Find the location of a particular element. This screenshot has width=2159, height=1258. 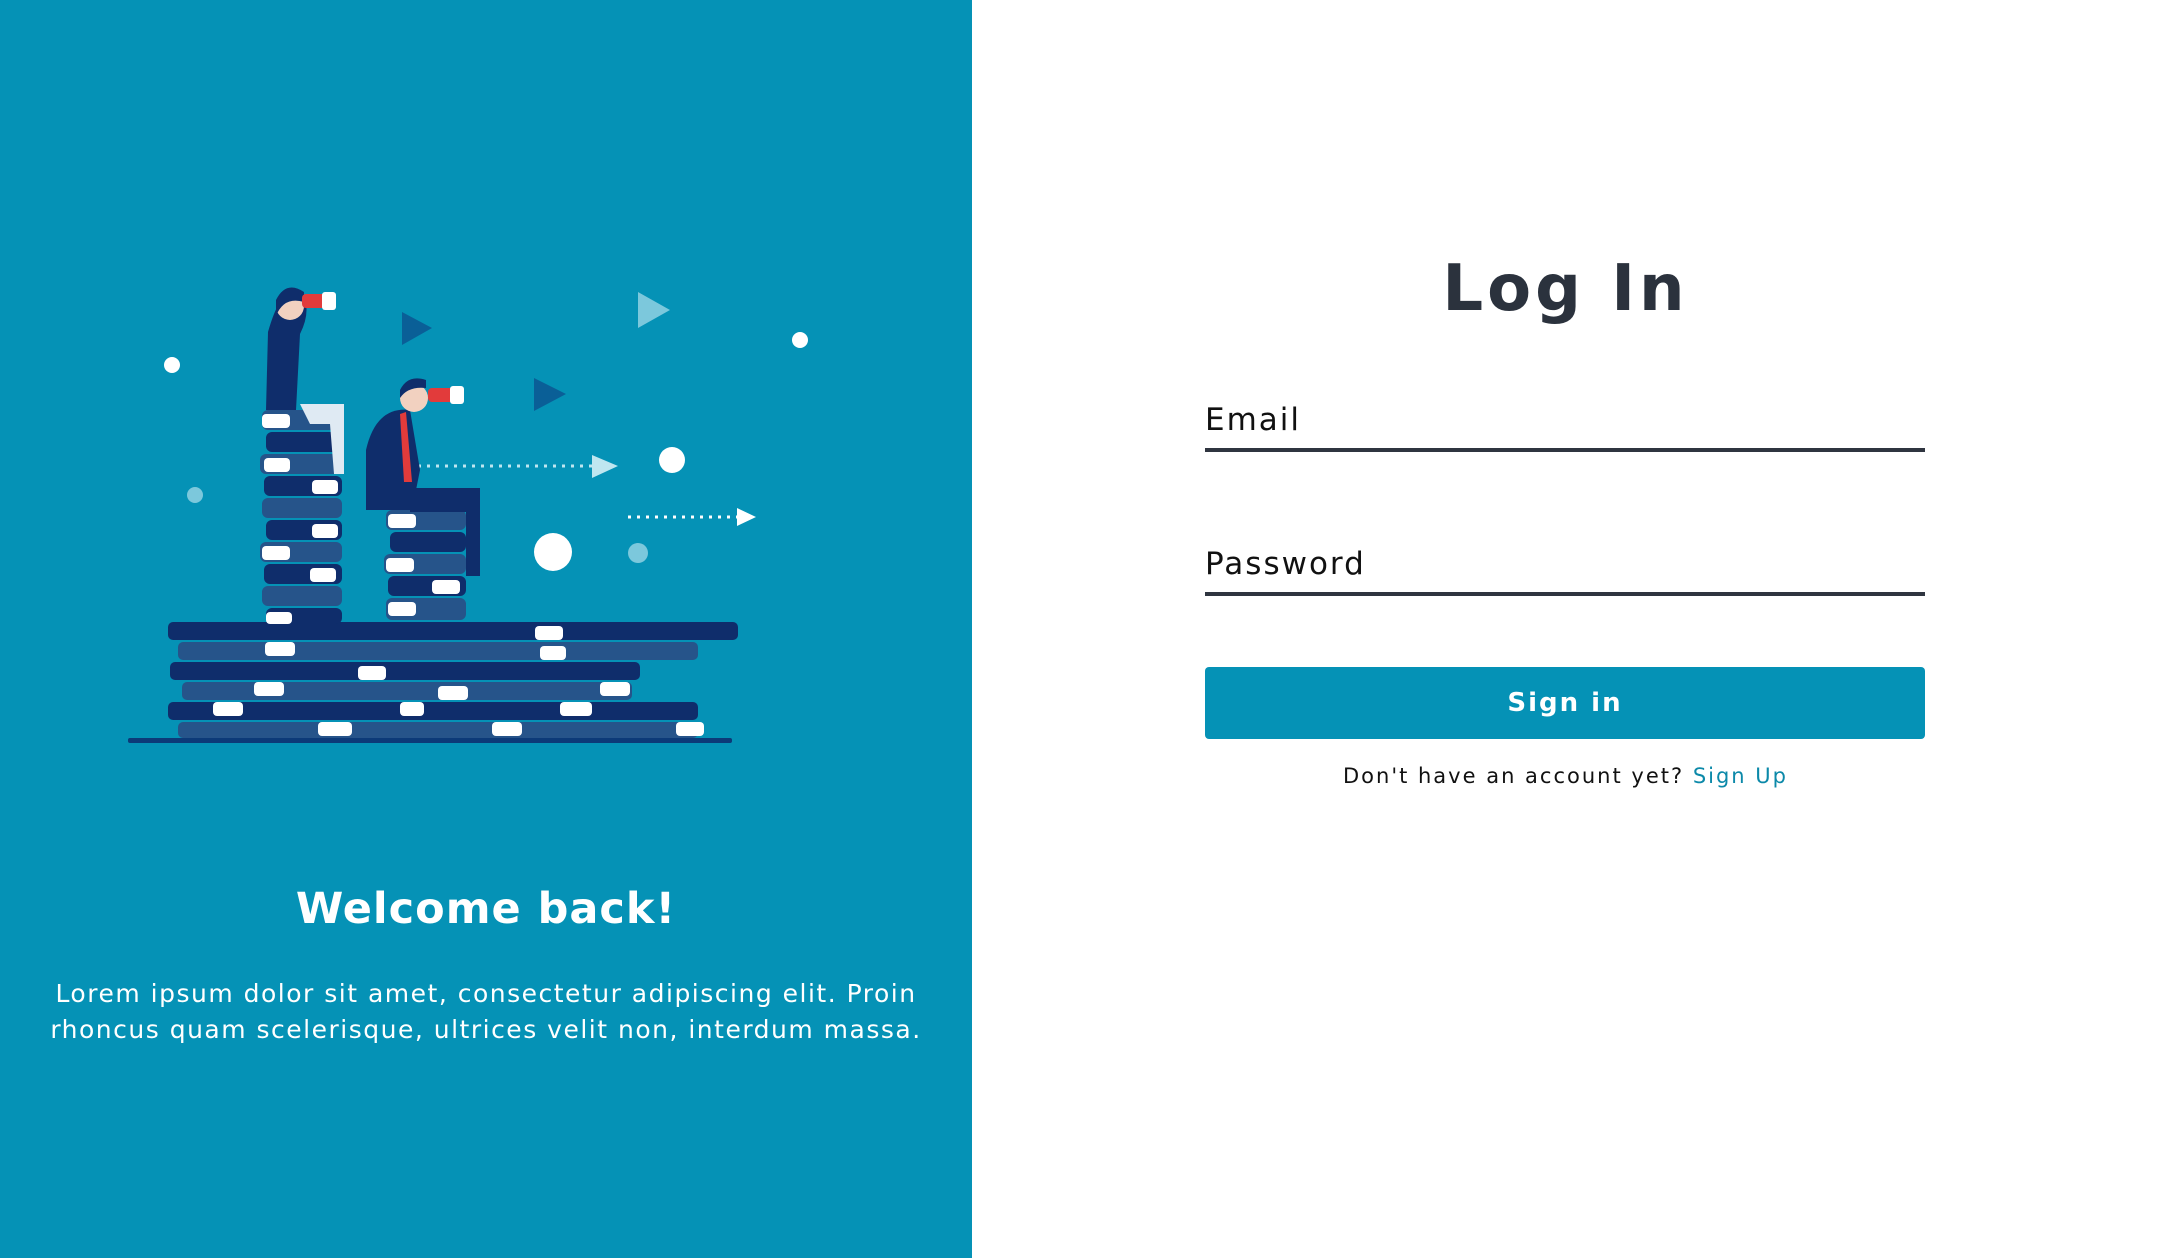

sign-up-link: Sign Up is located at coordinates (1740, 776).